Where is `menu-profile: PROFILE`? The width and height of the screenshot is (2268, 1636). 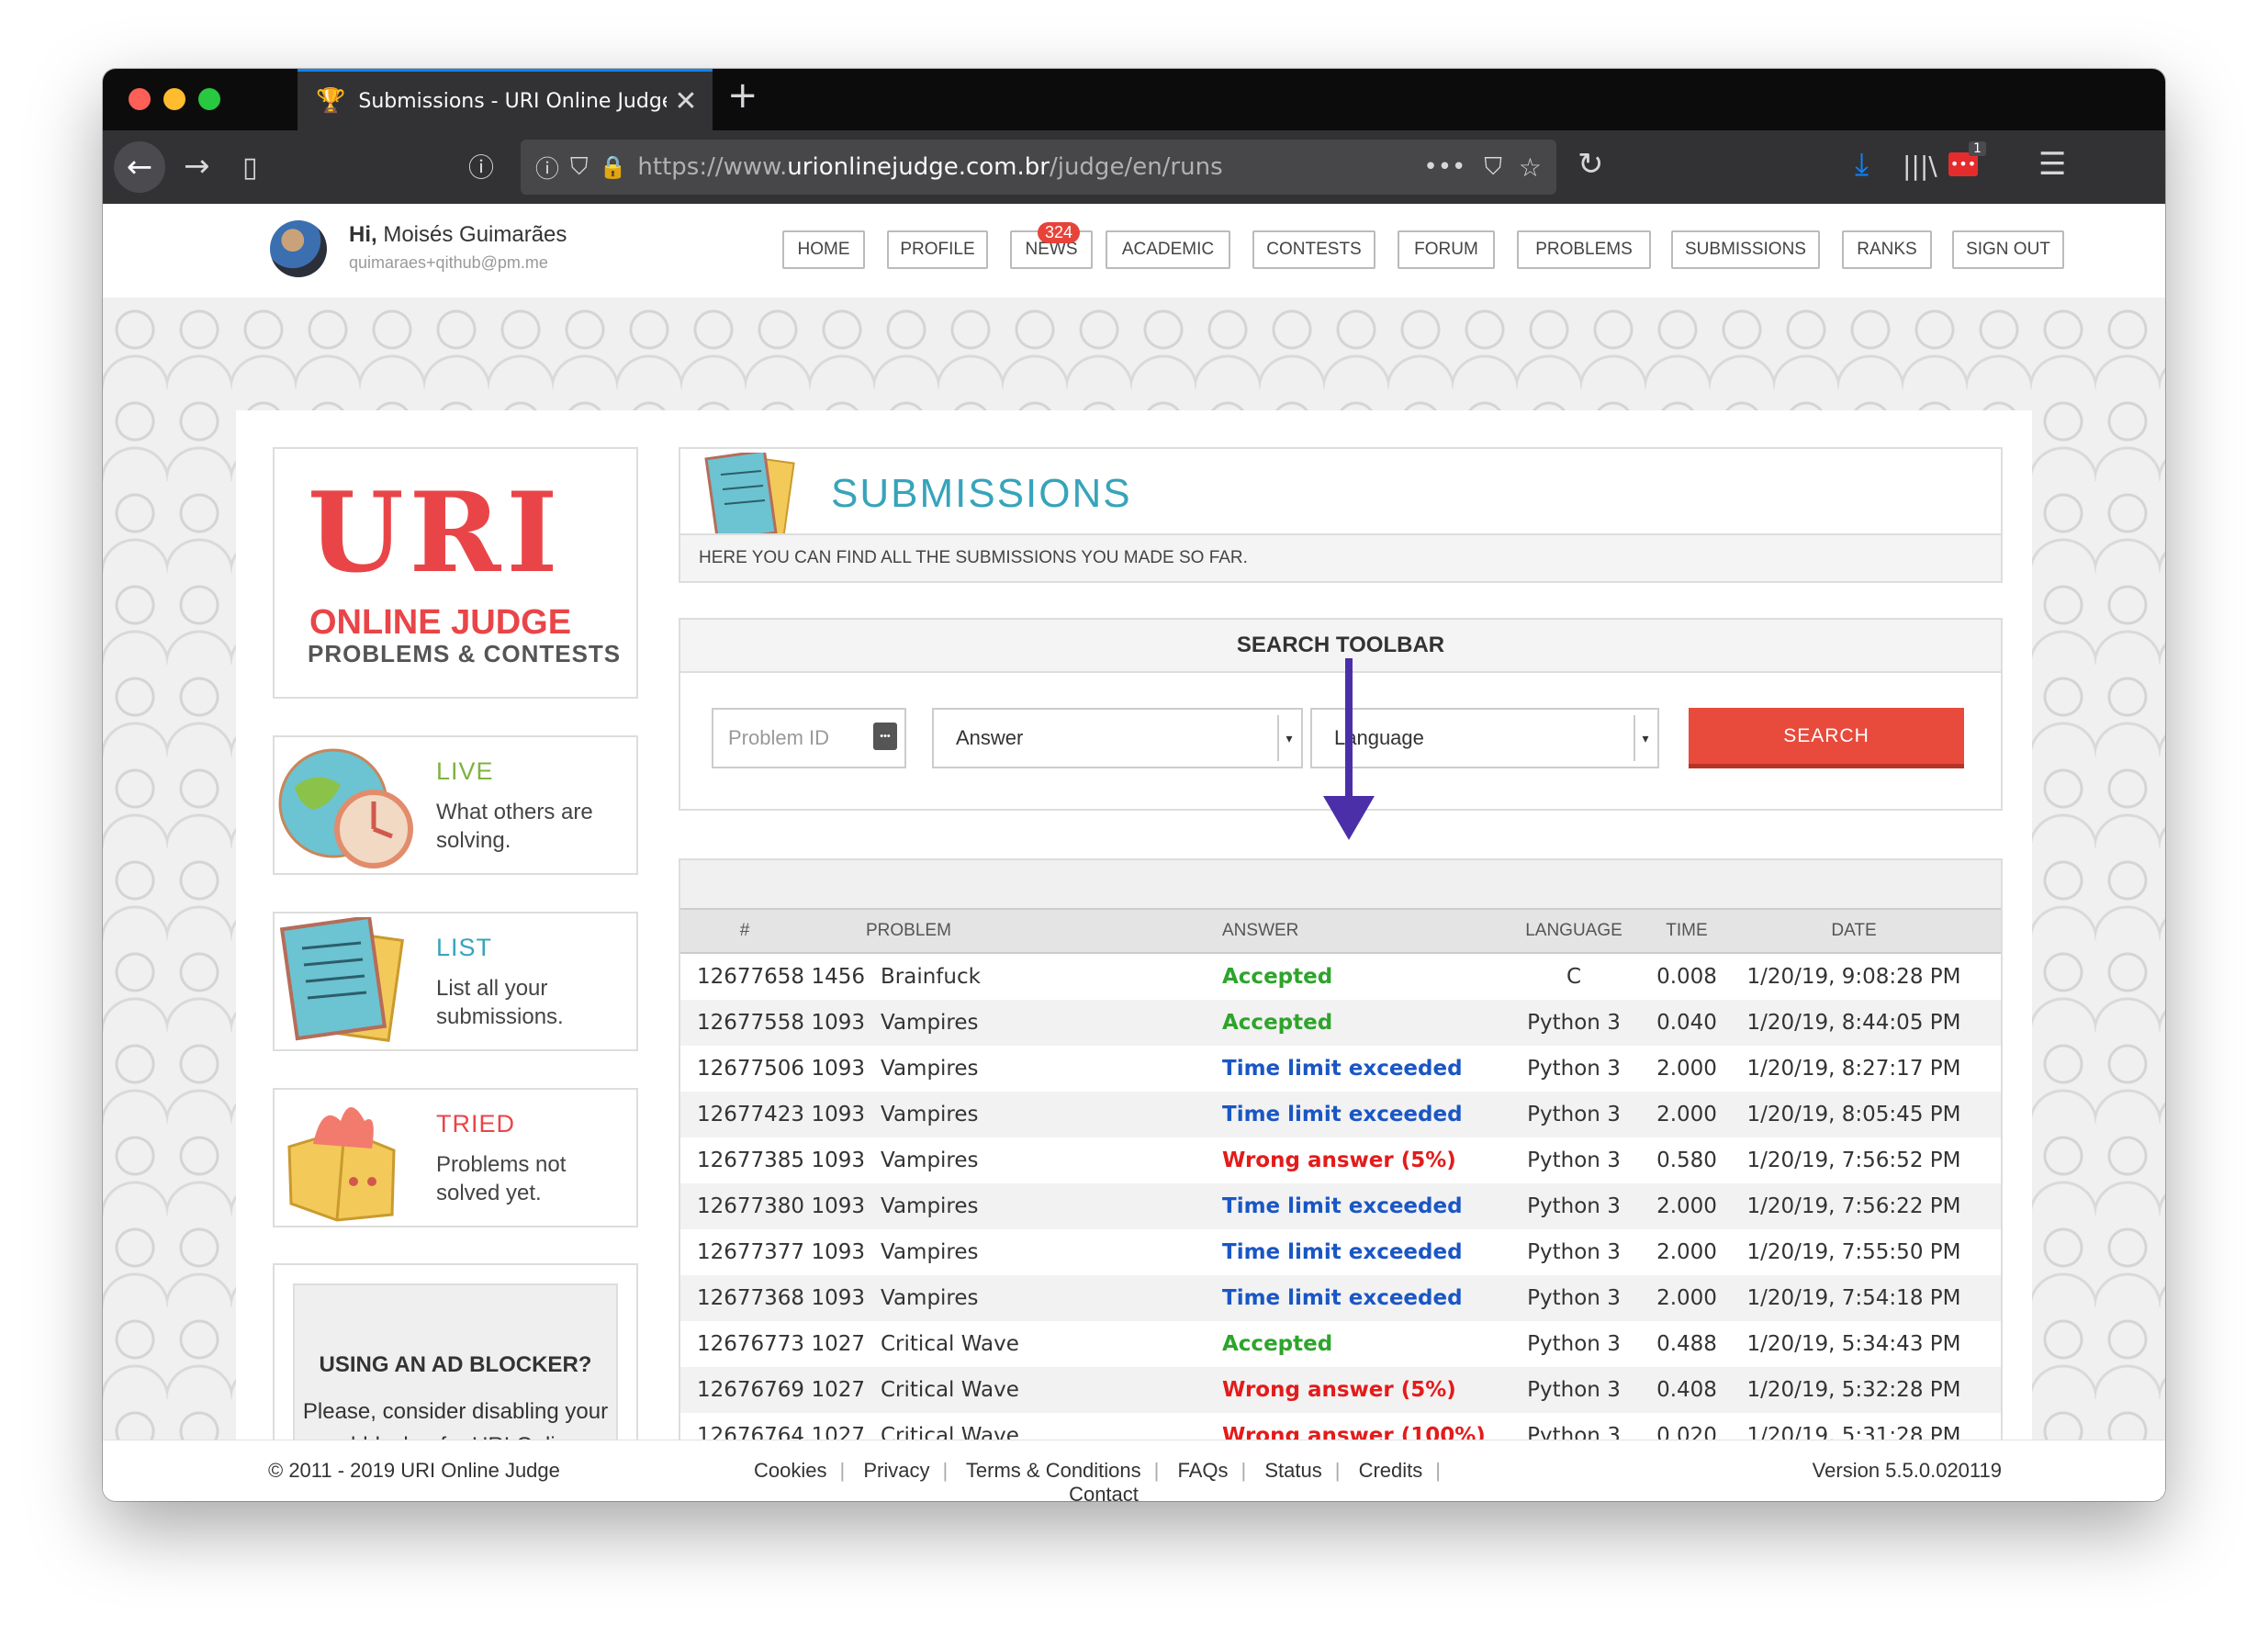 menu-profile: PROFILE is located at coordinates (937, 250).